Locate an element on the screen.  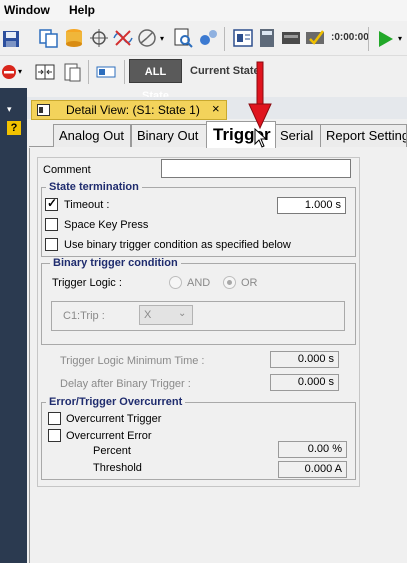
and-label: AND is located at coordinates (199, 283).